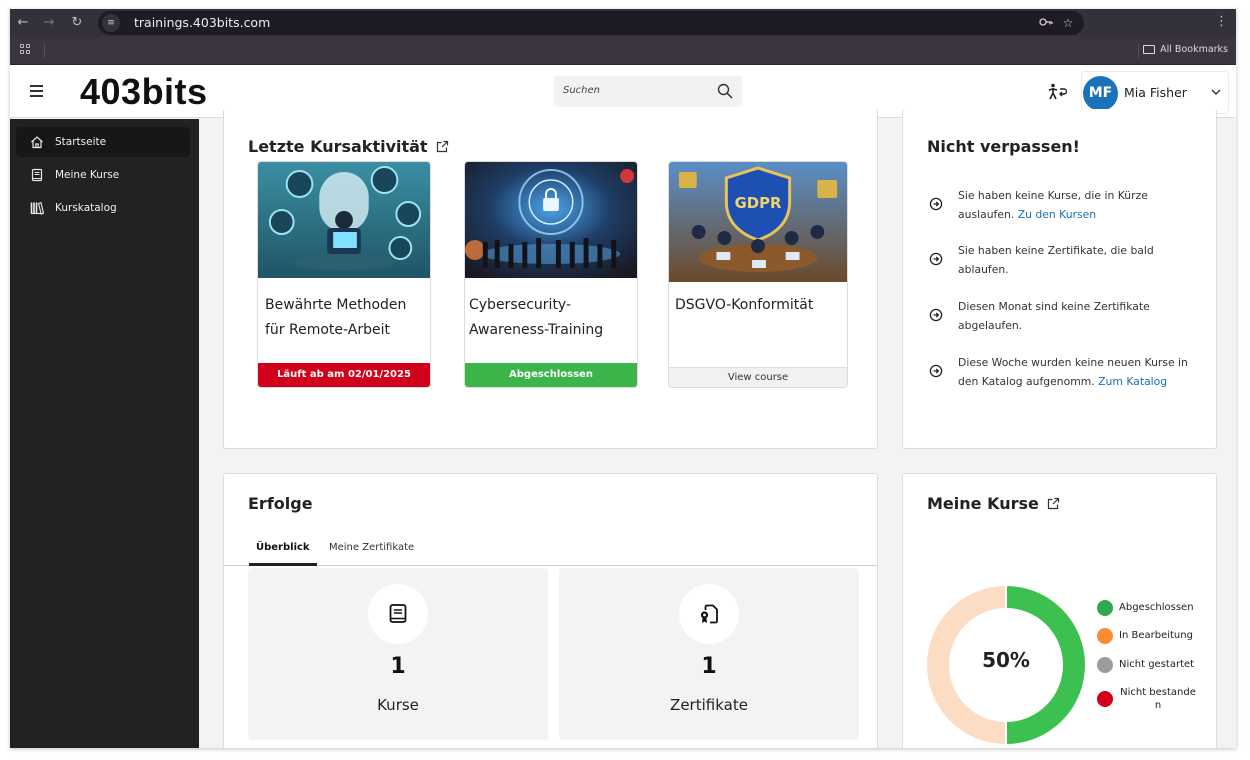 The image size is (1250, 760). What do you see at coordinates (23, 23) in the screenshot?
I see `back-icon: ←` at bounding box center [23, 23].